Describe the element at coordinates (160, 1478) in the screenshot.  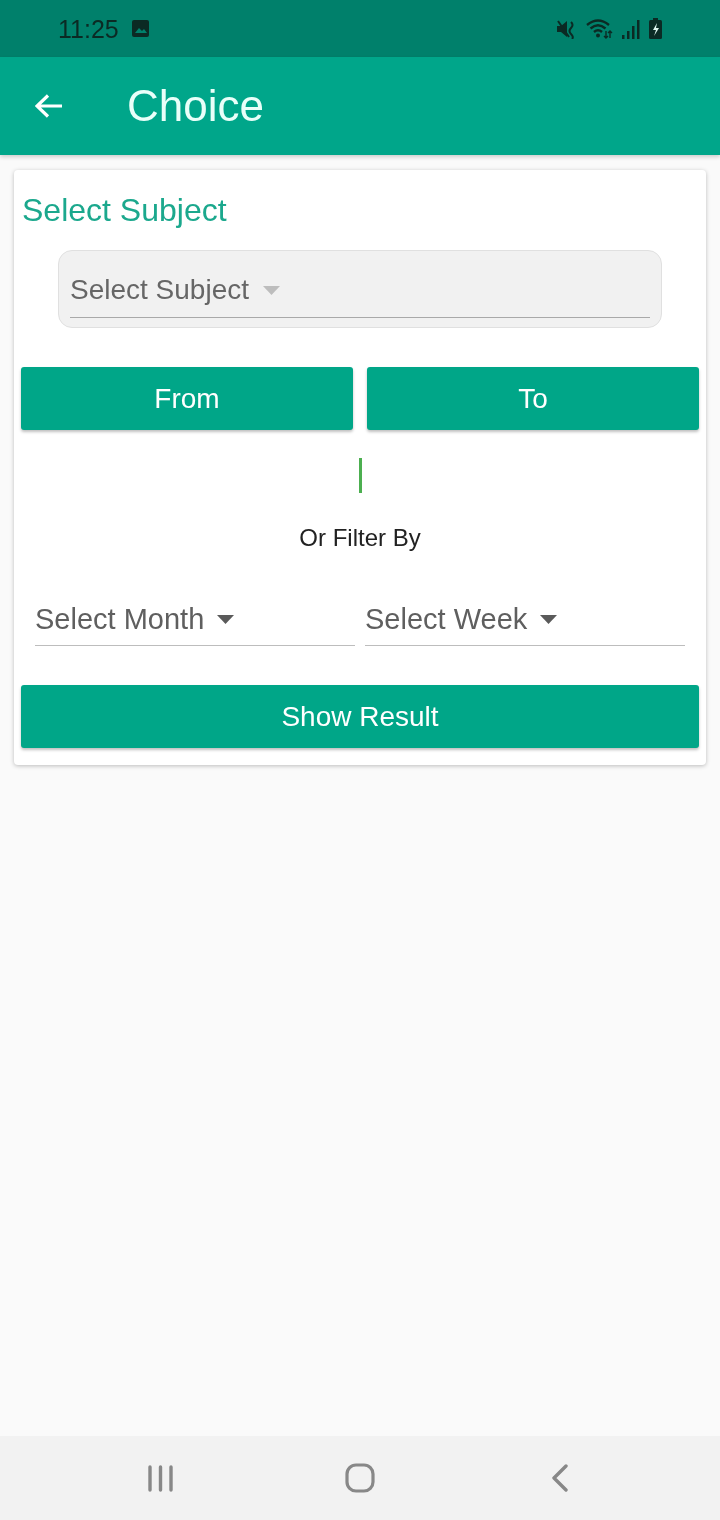
I see `recent-apps-icon` at that location.